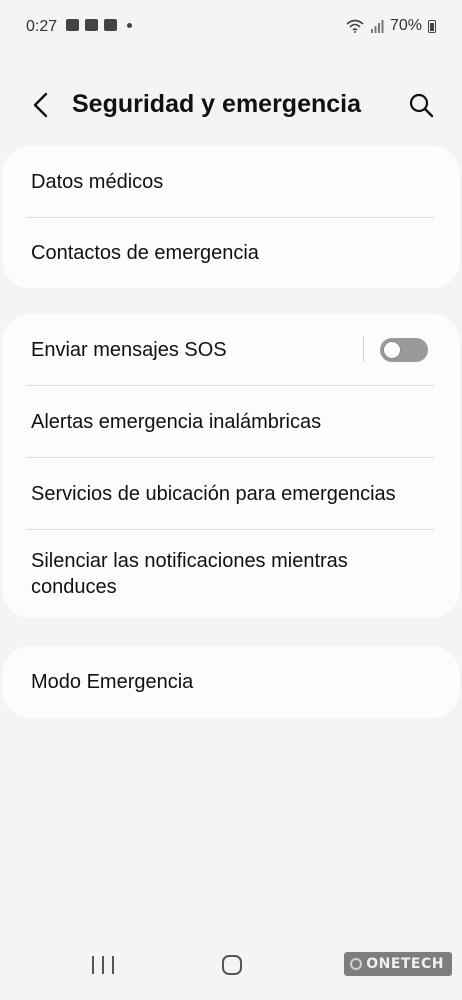 Image resolution: width=462 pixels, height=1000 pixels. What do you see at coordinates (129, 25) in the screenshot?
I see `more-notifications-dot-icon` at bounding box center [129, 25].